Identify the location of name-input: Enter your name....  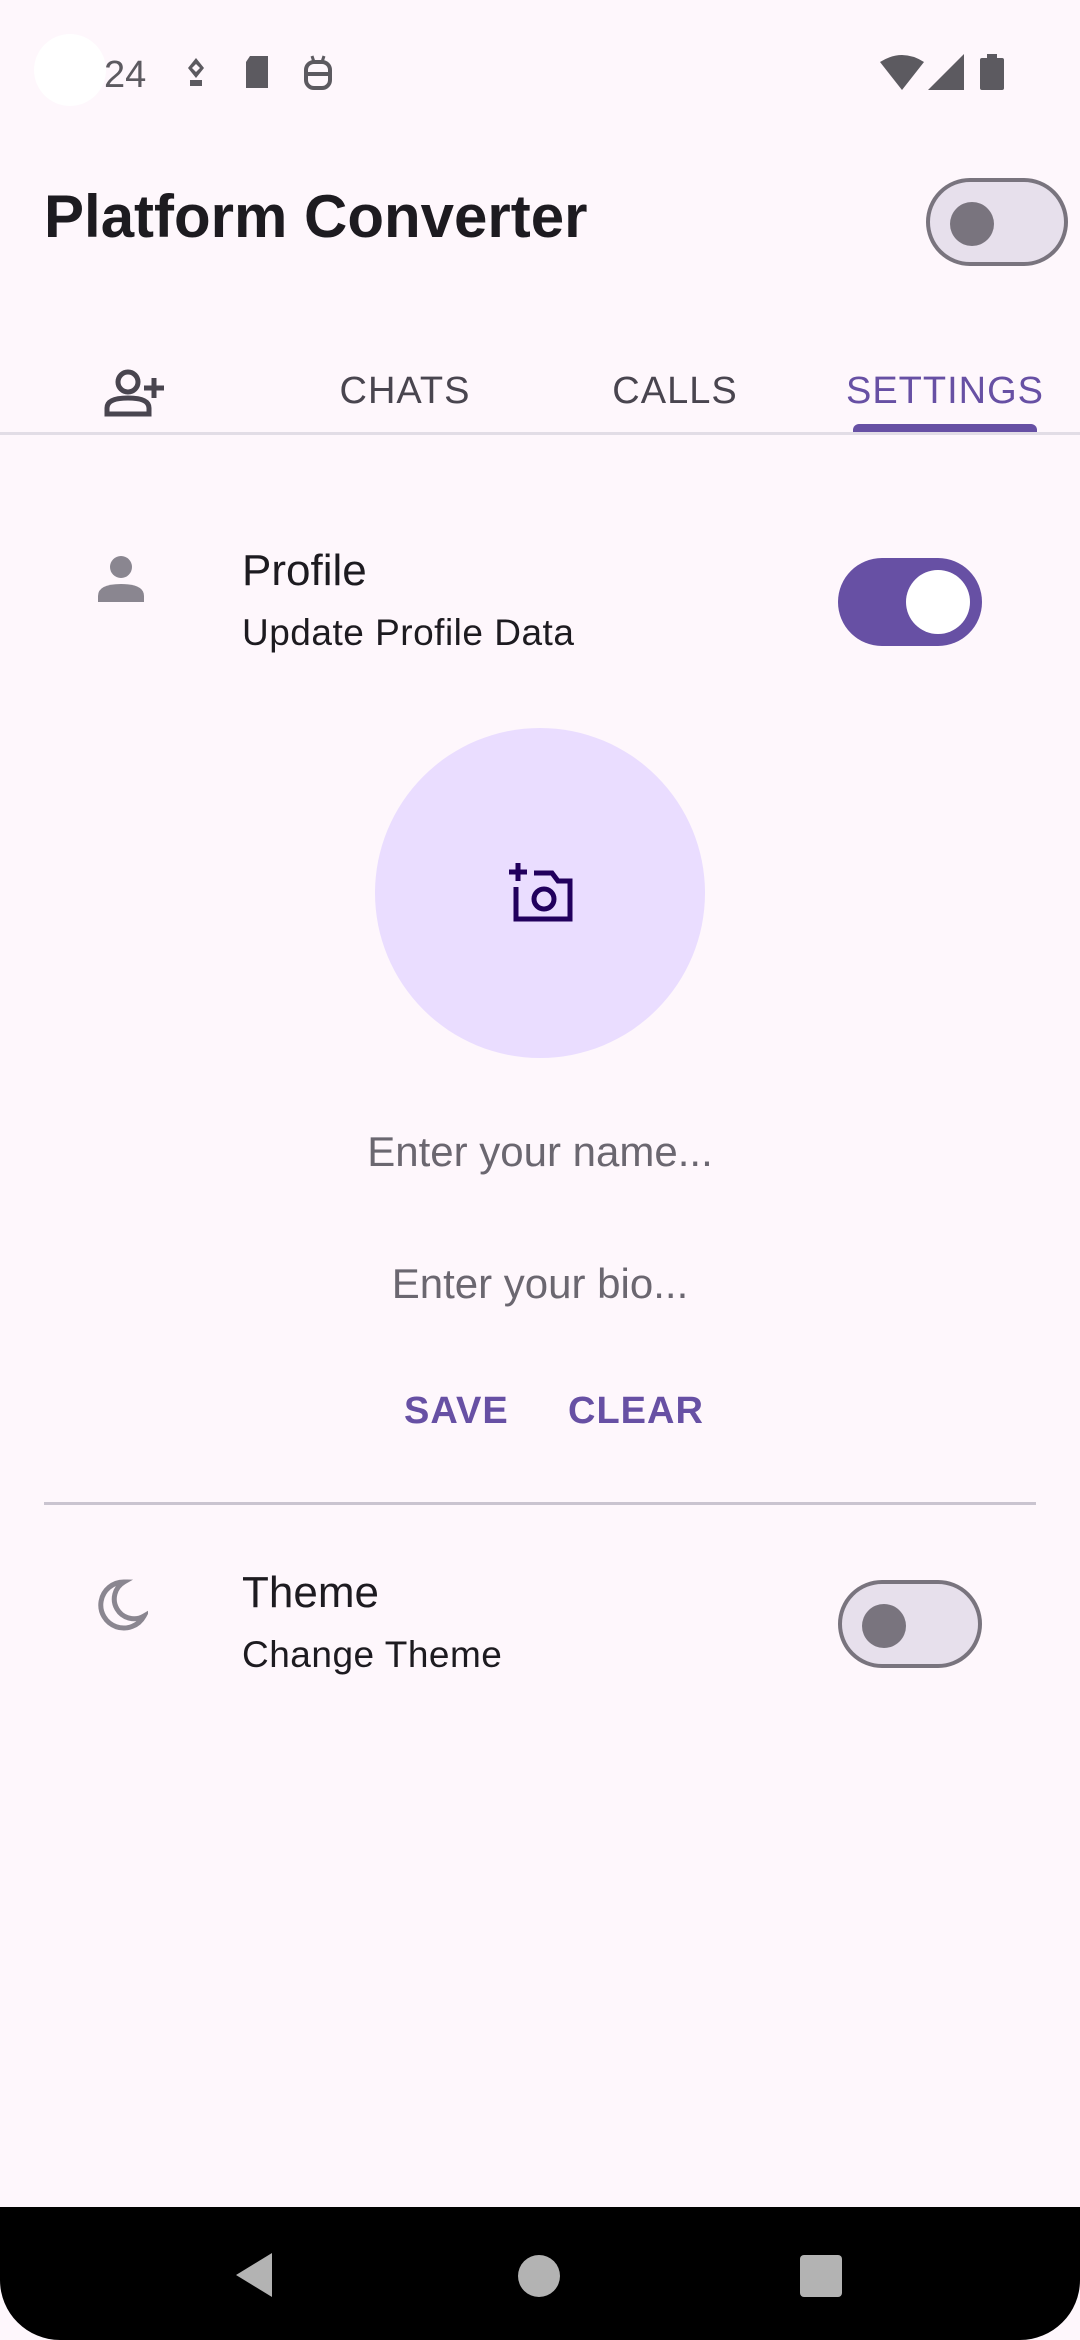
(540, 1152).